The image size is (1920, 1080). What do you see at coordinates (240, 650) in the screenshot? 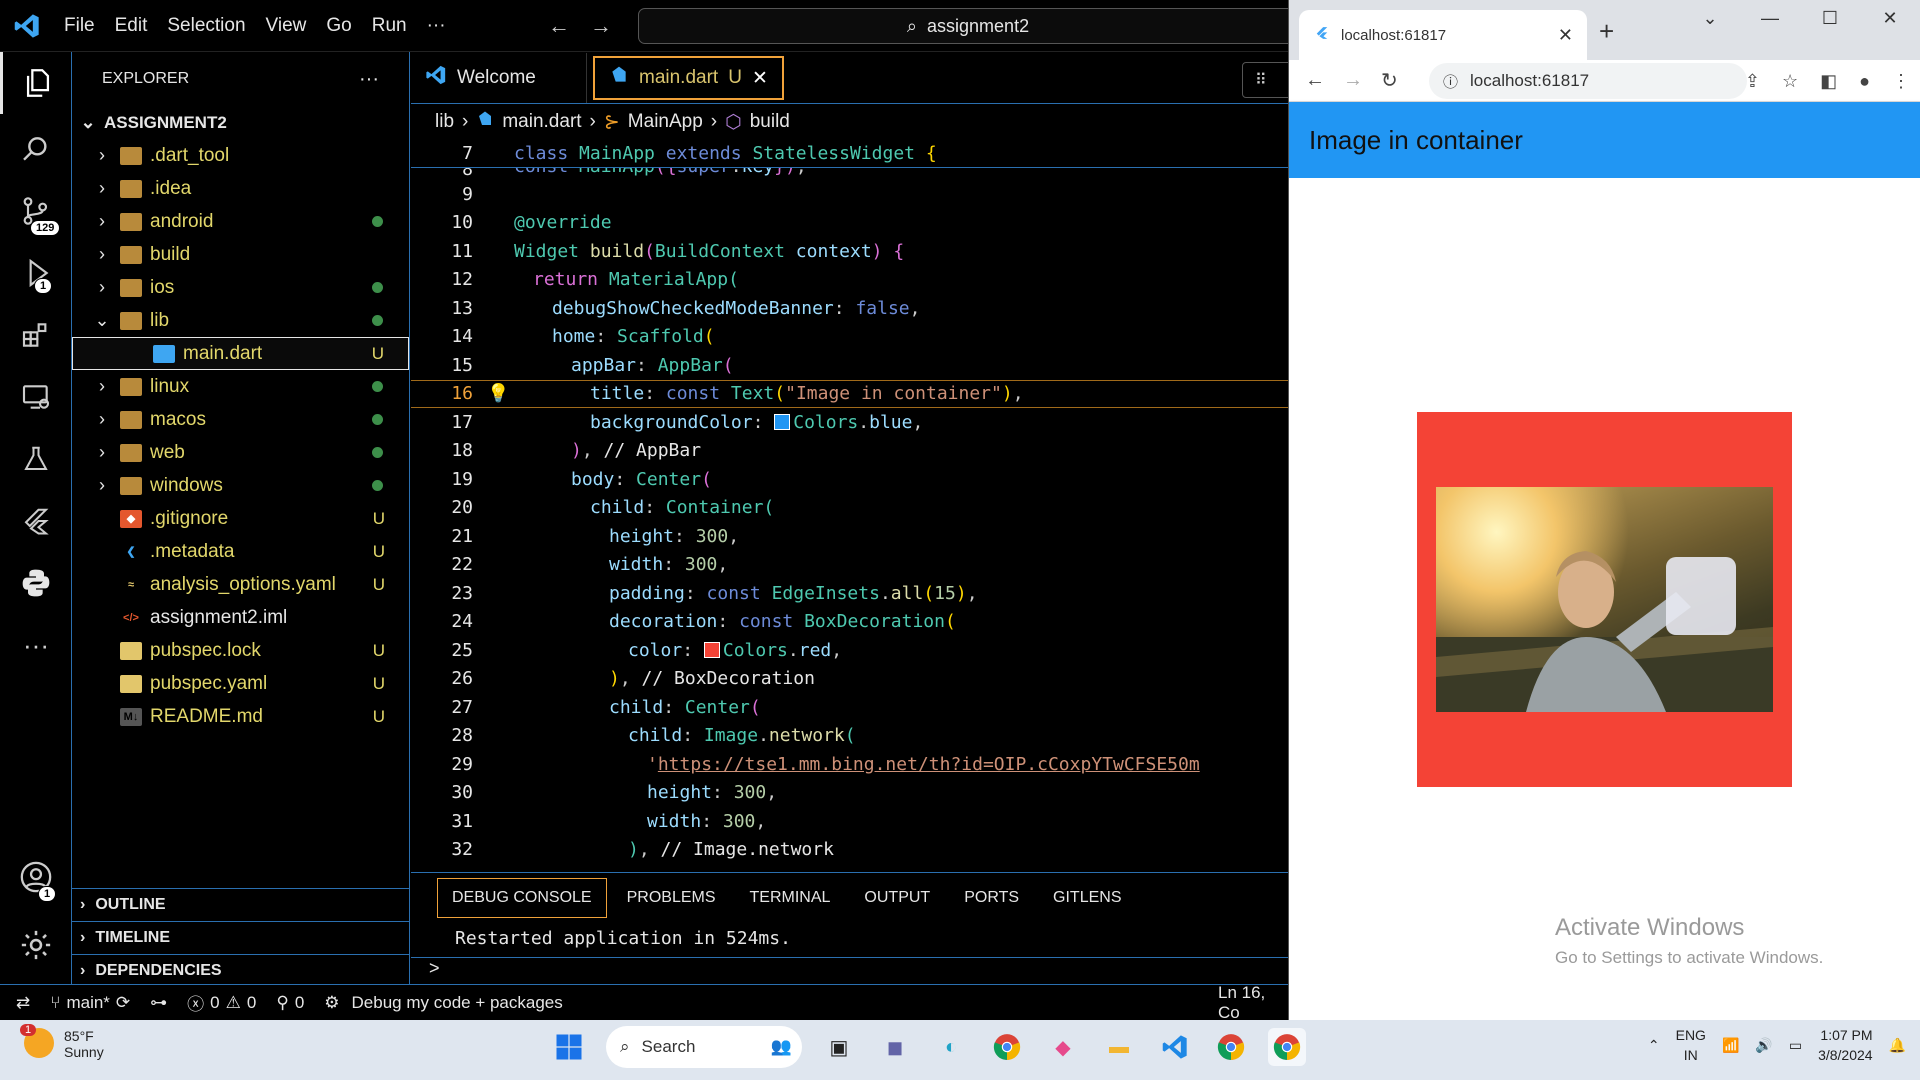
I see `tree-item-pubspec-lock: pubspec.lock U` at bounding box center [240, 650].